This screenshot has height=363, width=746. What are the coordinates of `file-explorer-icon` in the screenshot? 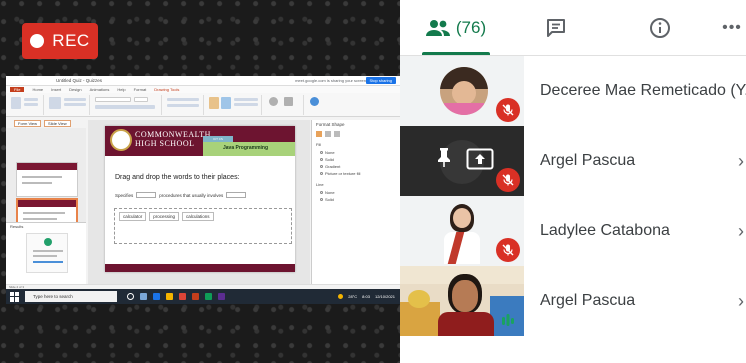 It's located at (169, 296).